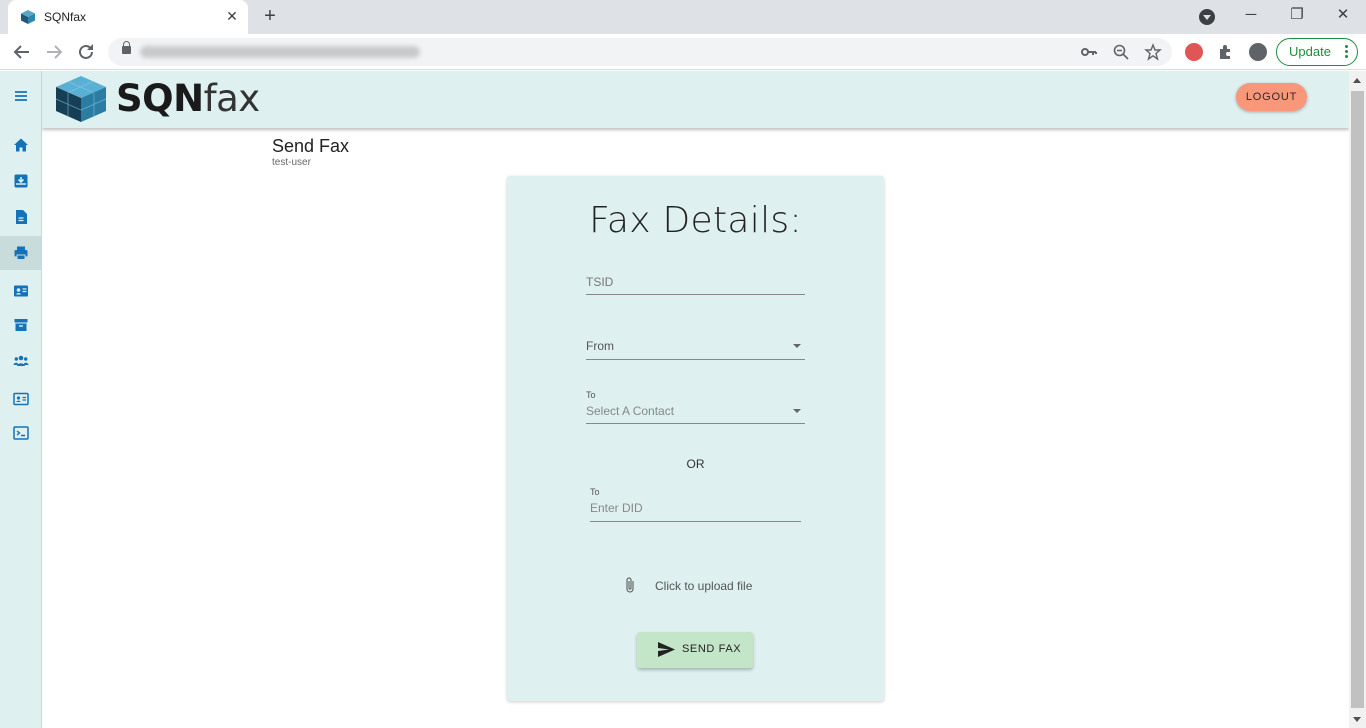 The height and width of the screenshot is (728, 1366). I want to click on home-icon, so click(21, 145).